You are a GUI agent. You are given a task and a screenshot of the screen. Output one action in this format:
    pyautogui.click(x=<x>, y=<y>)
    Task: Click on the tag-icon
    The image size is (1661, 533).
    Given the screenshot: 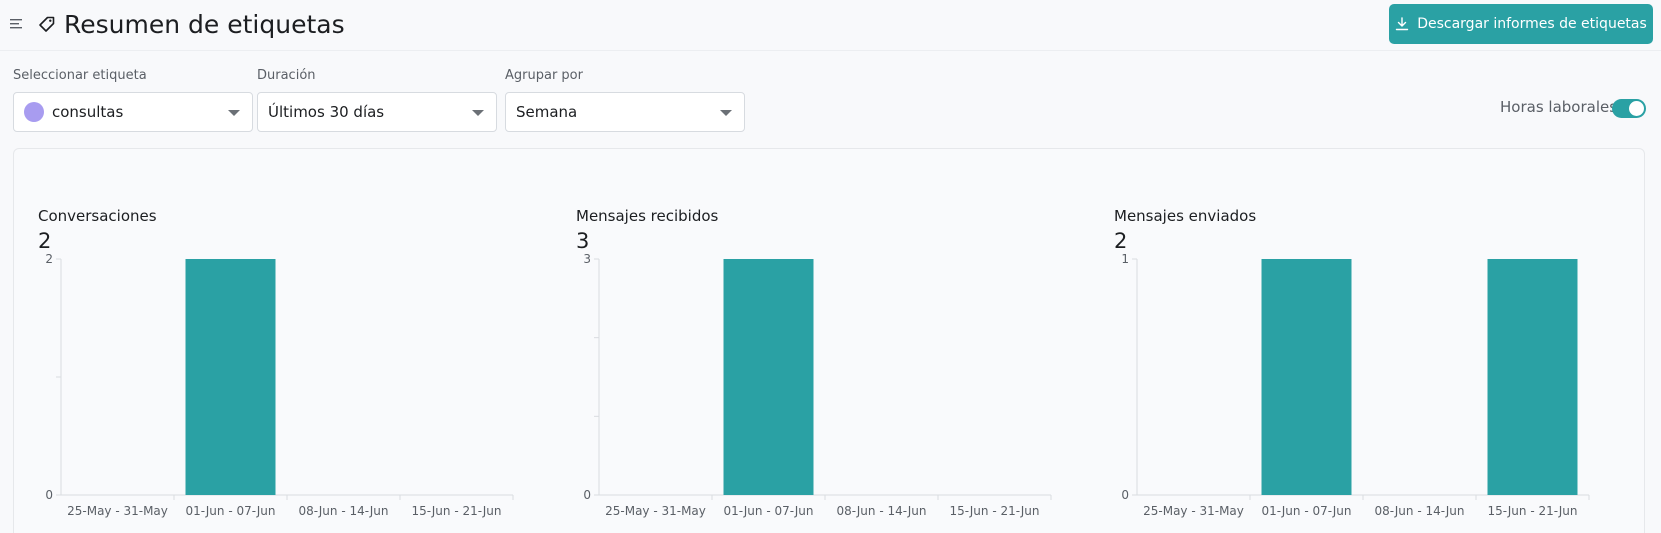 What is the action you would take?
    pyautogui.click(x=47, y=24)
    